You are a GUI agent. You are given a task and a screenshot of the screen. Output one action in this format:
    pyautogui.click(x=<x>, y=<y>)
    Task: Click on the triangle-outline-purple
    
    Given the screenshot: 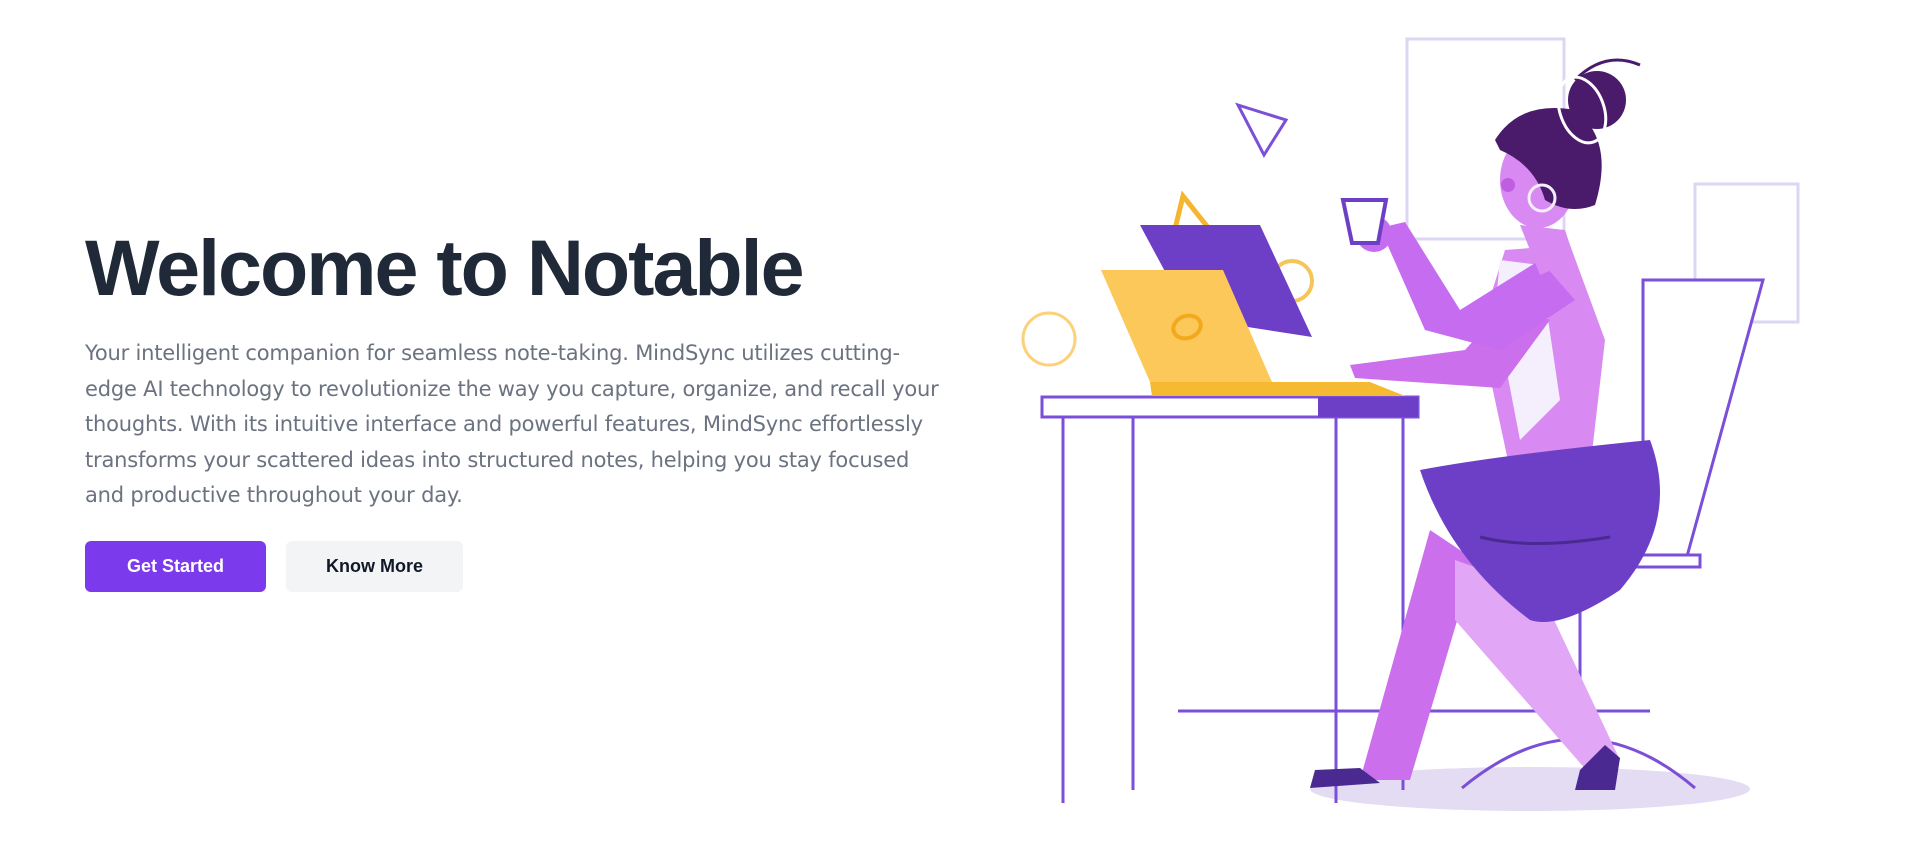 What is the action you would take?
    pyautogui.click(x=1262, y=130)
    